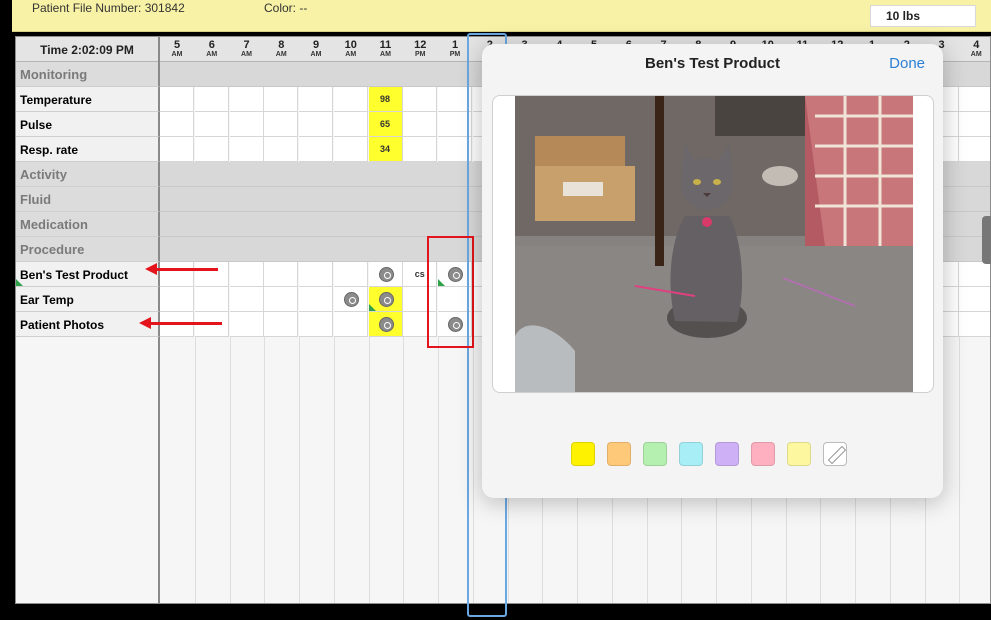 The image size is (991, 620). Describe the element at coordinates (450, 292) in the screenshot. I see `annotation-box` at that location.